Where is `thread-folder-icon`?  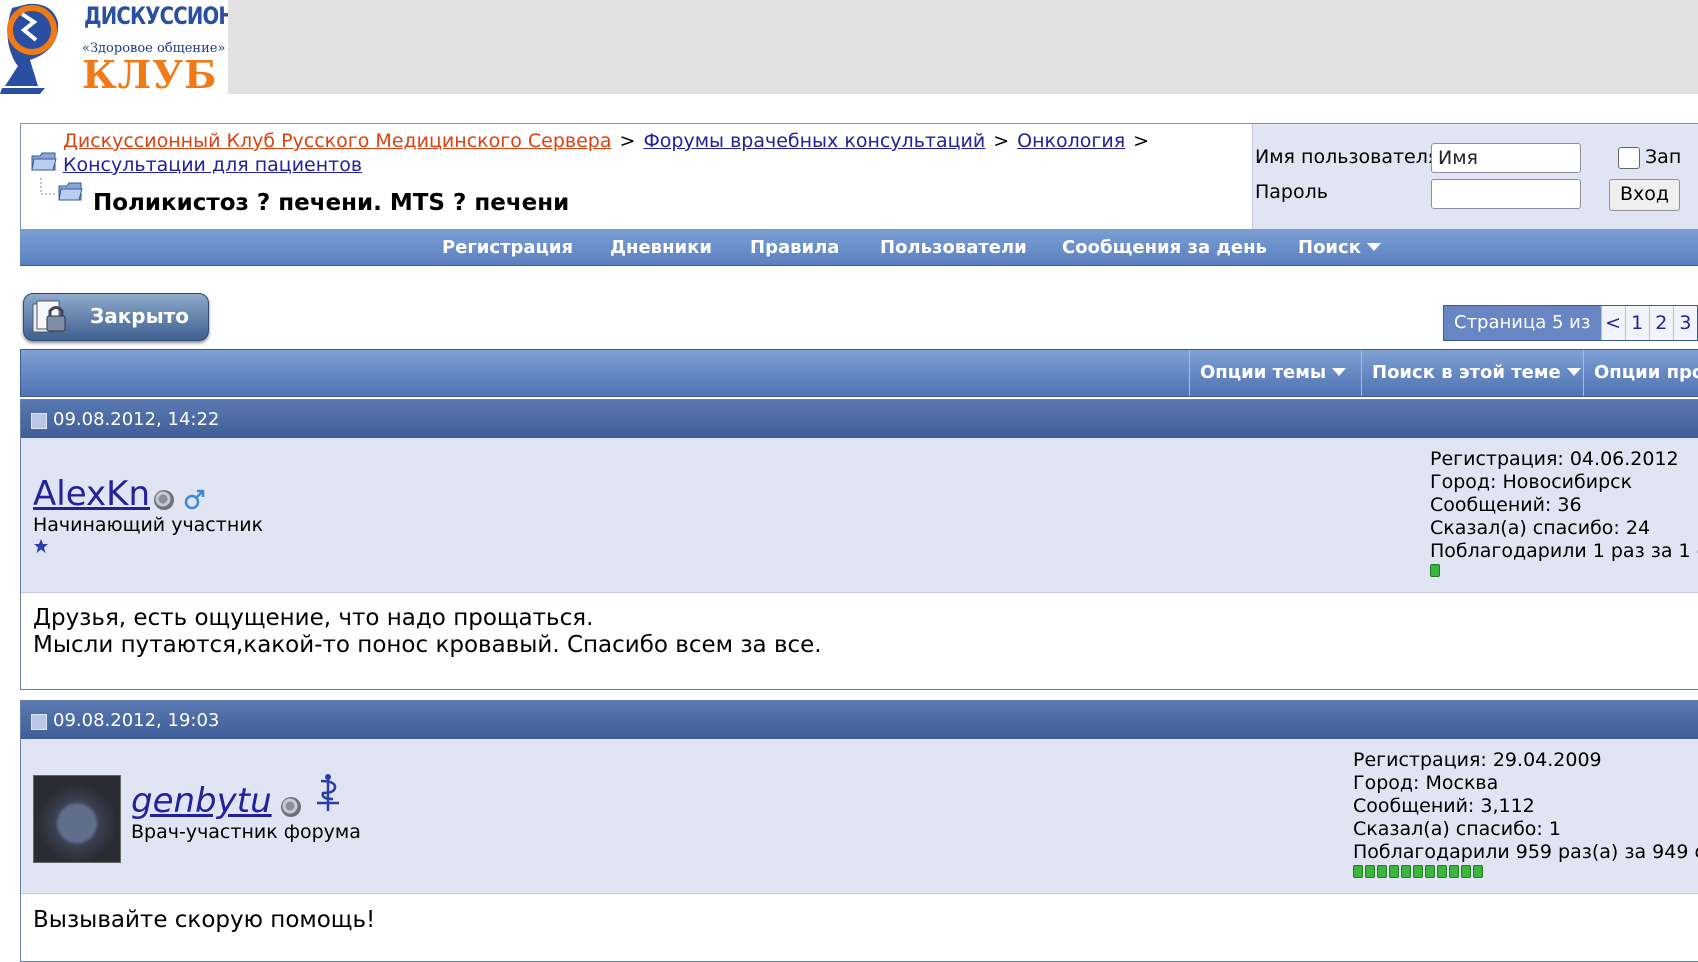
thread-folder-icon is located at coordinates (61, 189).